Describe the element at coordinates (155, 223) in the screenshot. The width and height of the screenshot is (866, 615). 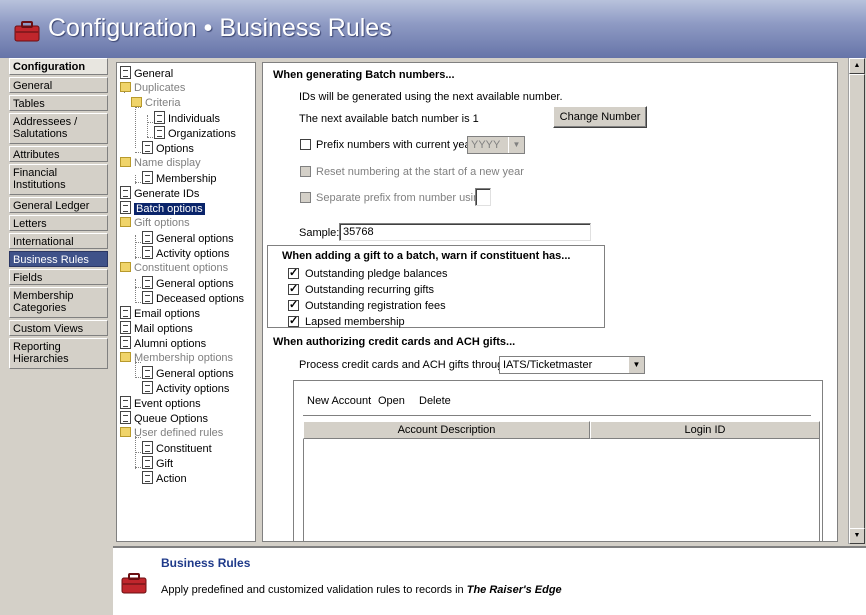
I see `tree-folder-gift-options: Gift options` at that location.